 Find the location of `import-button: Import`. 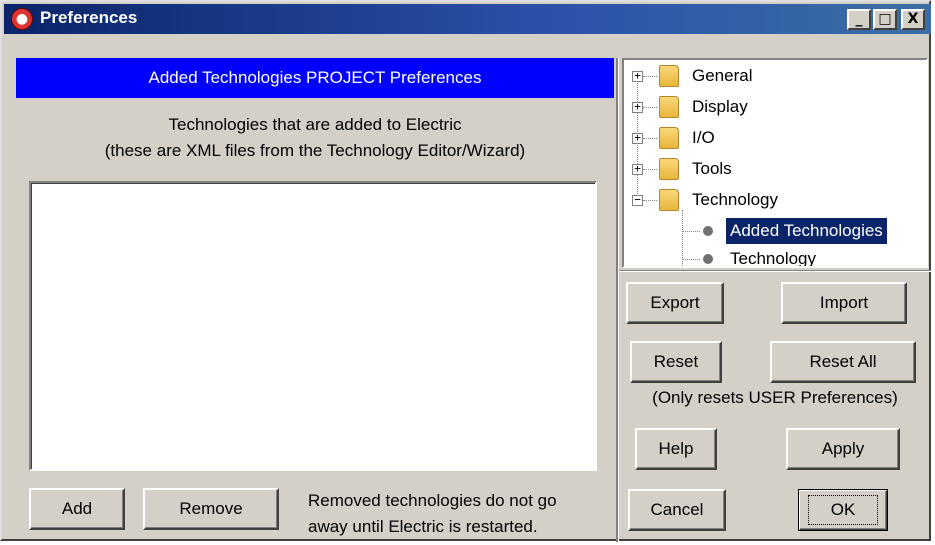

import-button: Import is located at coordinates (844, 303).